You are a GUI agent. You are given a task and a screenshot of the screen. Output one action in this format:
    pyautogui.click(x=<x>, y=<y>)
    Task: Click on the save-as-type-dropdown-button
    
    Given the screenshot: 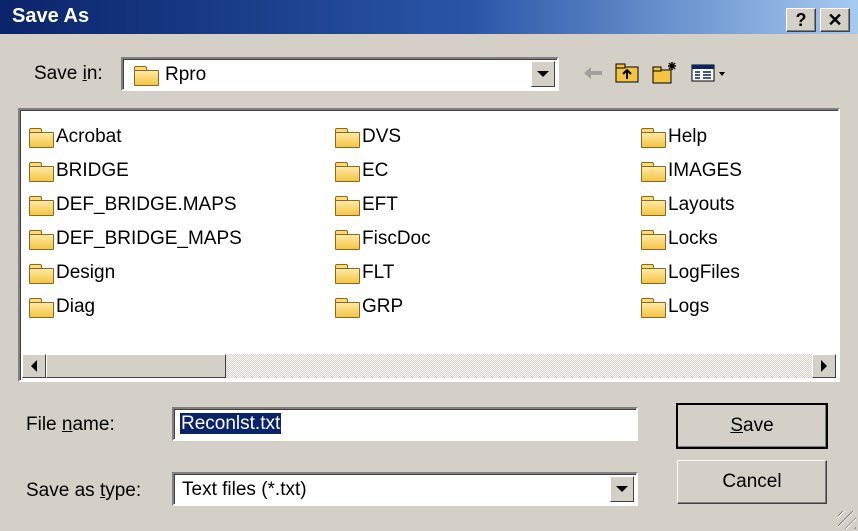 What is the action you would take?
    pyautogui.click(x=622, y=489)
    